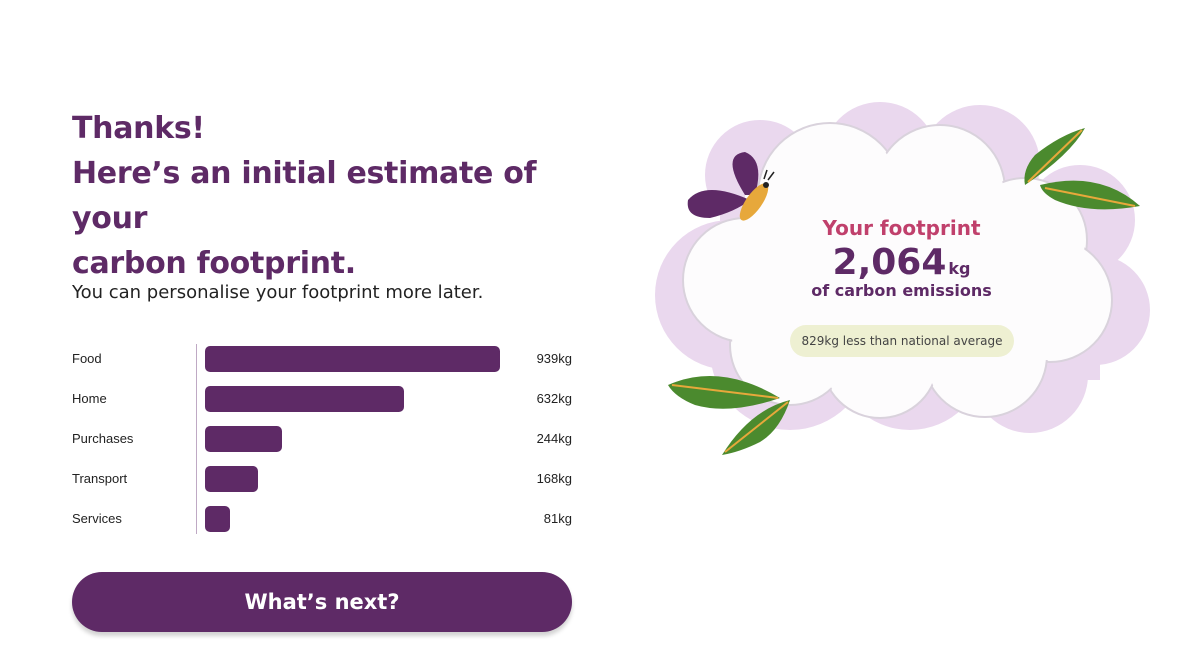  What do you see at coordinates (322, 602) in the screenshot?
I see `whats-next-button: What’s next?` at bounding box center [322, 602].